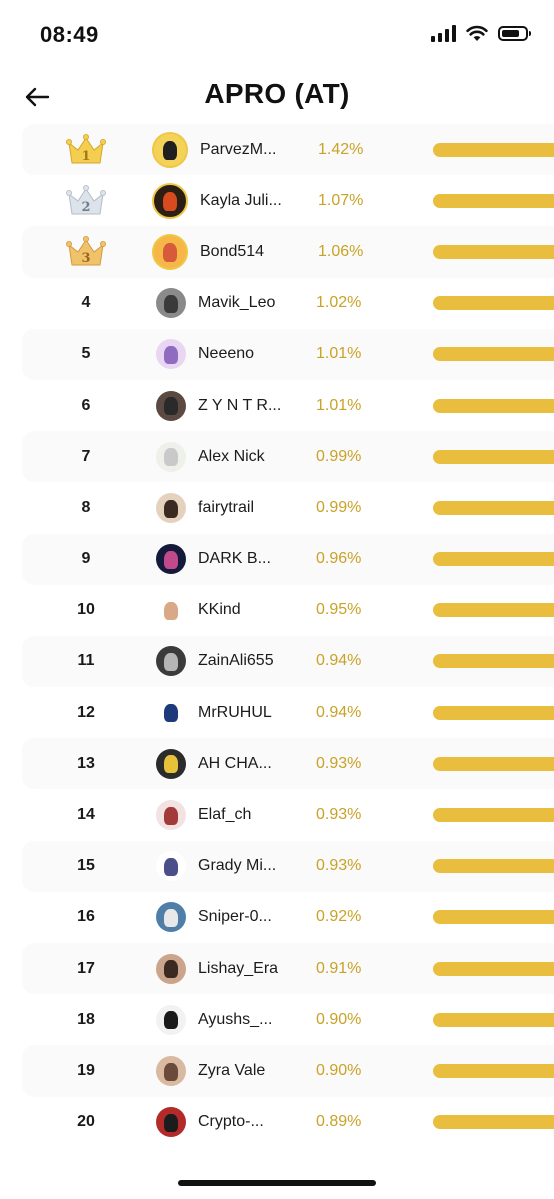  I want to click on leaderboard-row: 10 KKind 0.95%, so click(288, 610).